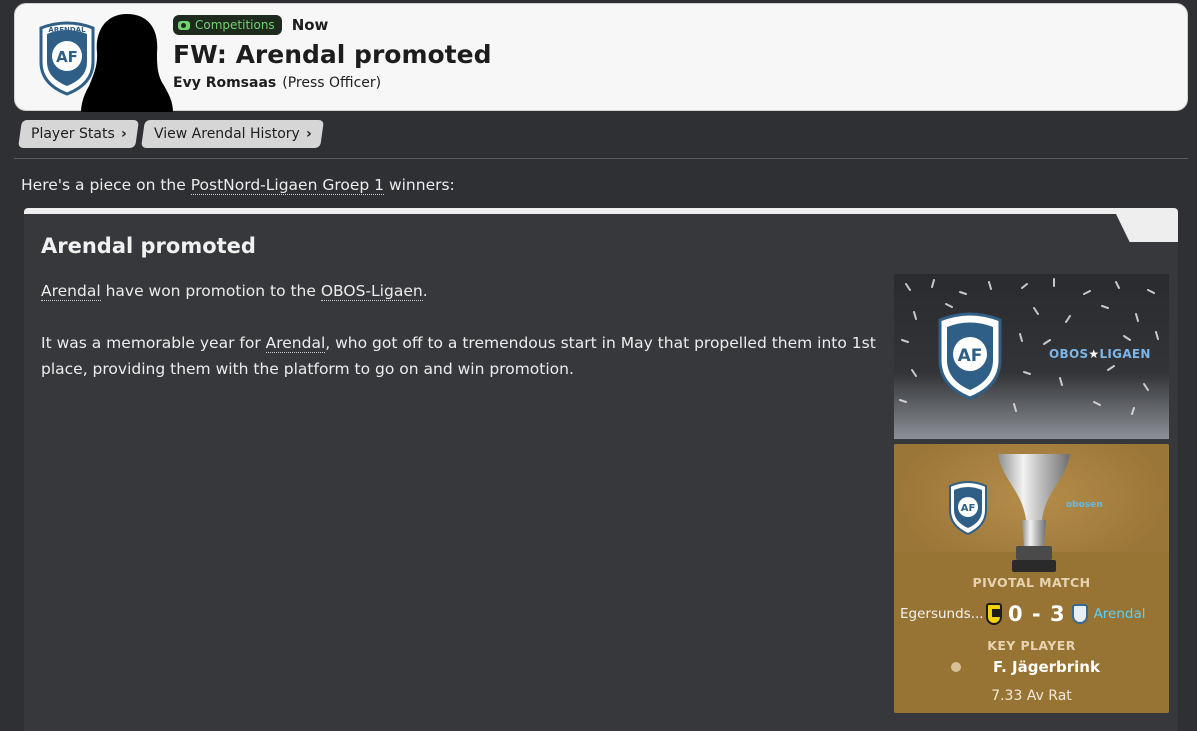 This screenshot has width=1197, height=731. What do you see at coordinates (287, 185) in the screenshot?
I see `competition-link: PostNord-Ligaen Groep 1` at bounding box center [287, 185].